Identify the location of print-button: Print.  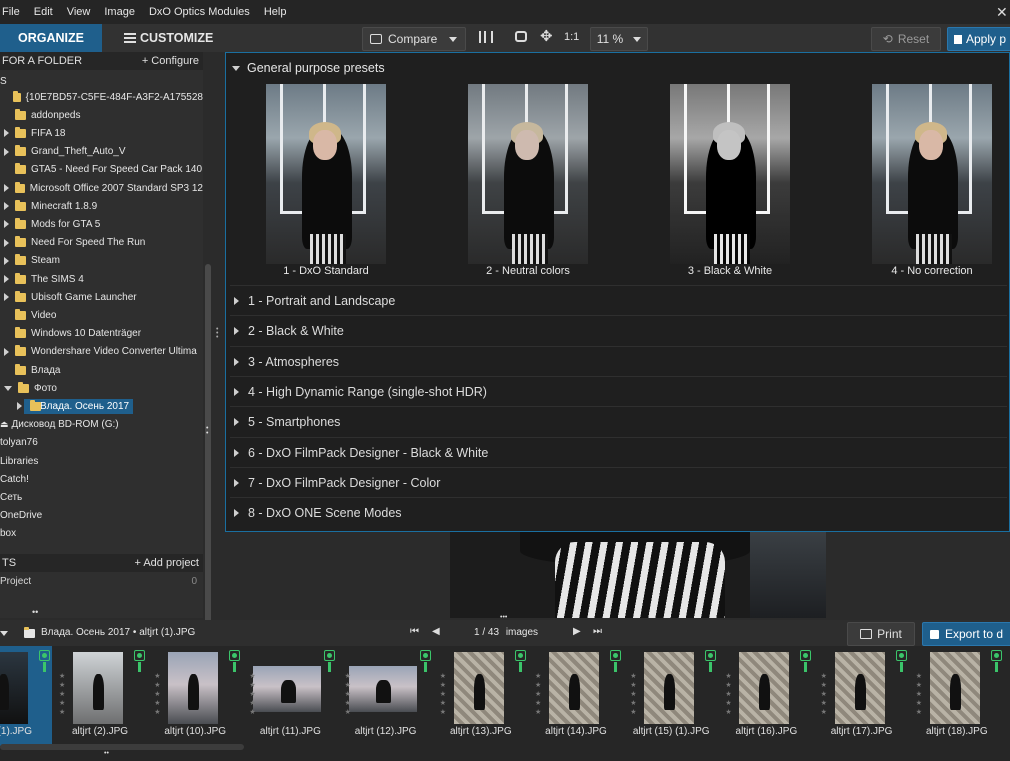
(881, 634).